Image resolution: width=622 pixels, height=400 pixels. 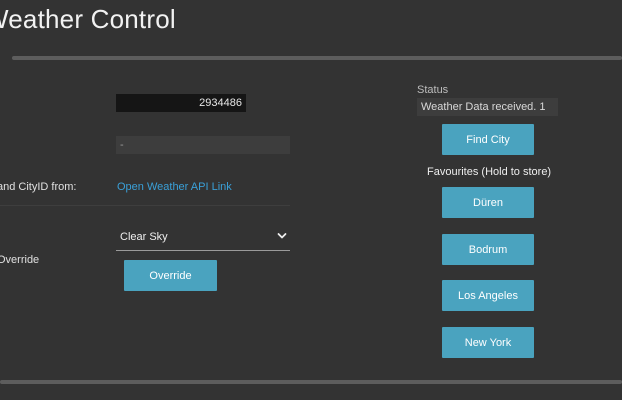 What do you see at coordinates (488, 342) in the screenshot?
I see `favourite-button-new-york: New York` at bounding box center [488, 342].